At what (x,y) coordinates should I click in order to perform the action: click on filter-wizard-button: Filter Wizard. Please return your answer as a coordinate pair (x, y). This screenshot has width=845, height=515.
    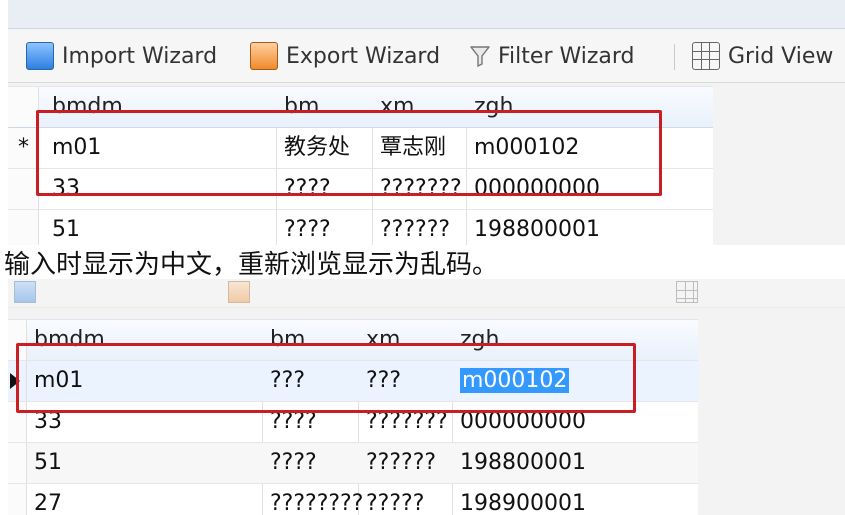
    Looking at the image, I should click on (552, 56).